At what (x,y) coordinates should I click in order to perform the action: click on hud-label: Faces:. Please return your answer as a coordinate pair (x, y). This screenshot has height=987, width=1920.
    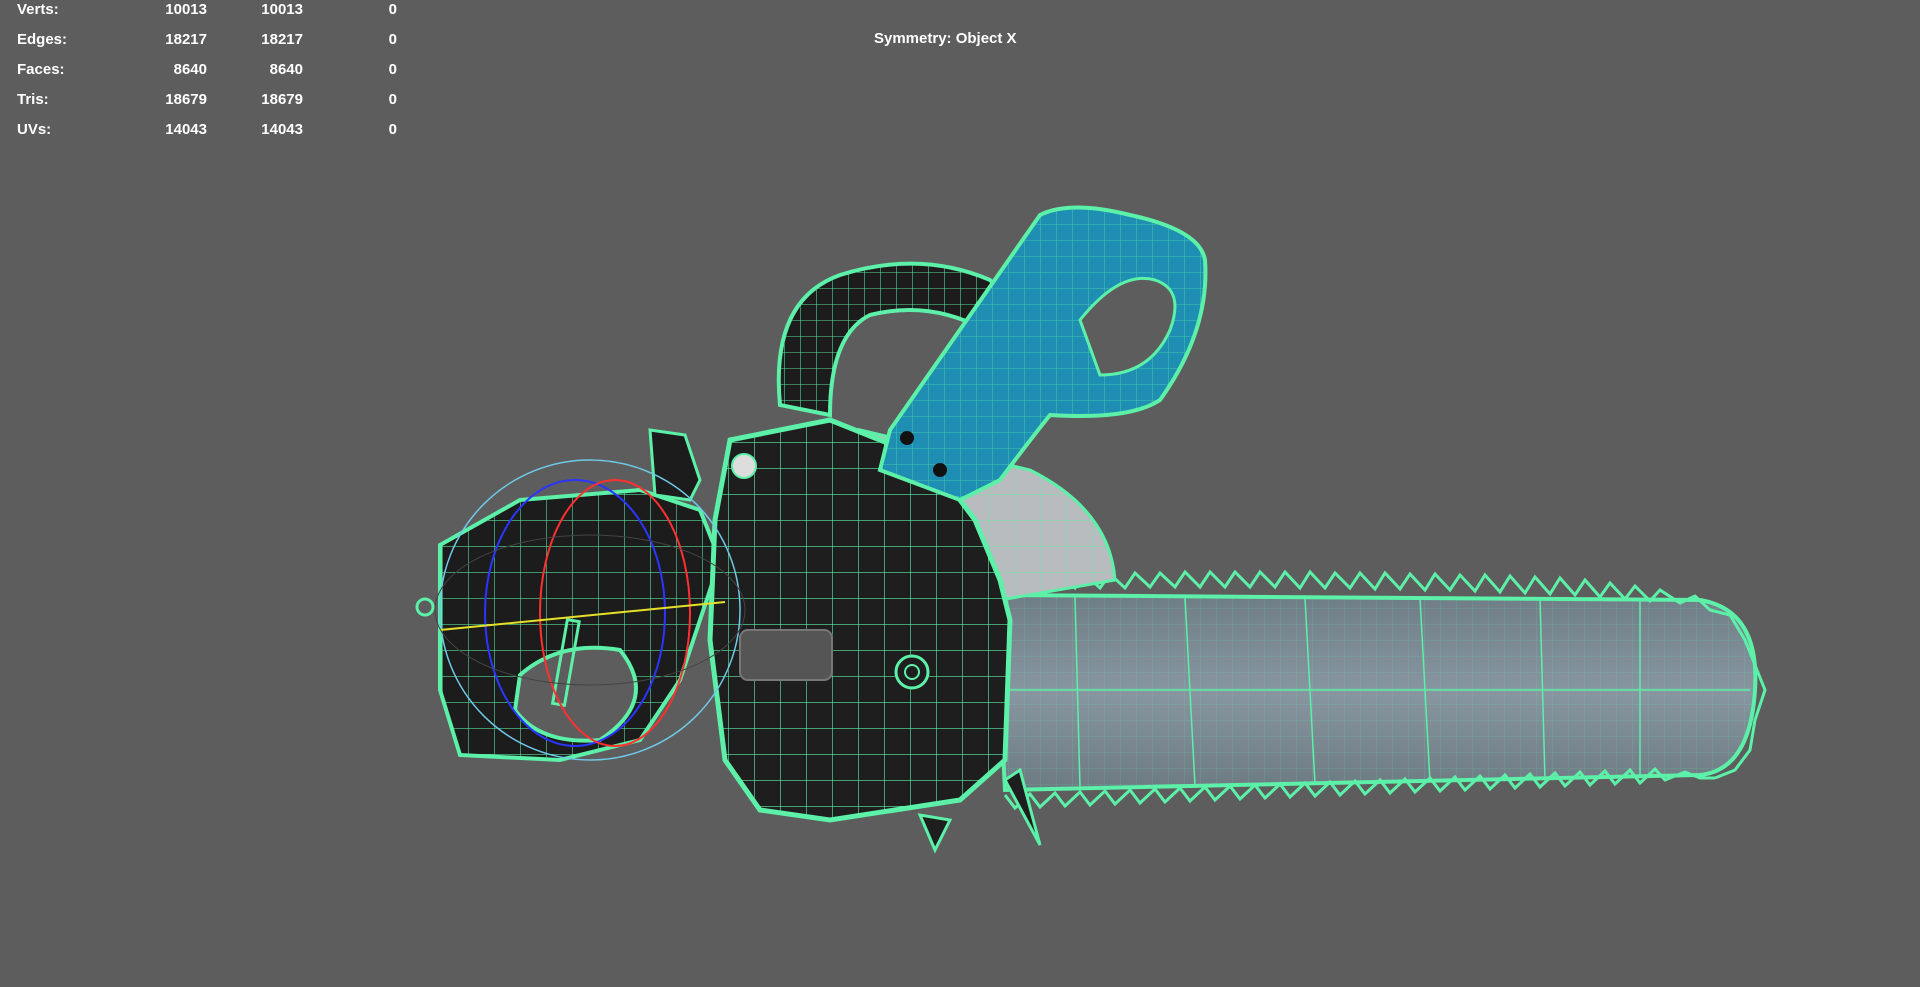
    Looking at the image, I should click on (41, 69).